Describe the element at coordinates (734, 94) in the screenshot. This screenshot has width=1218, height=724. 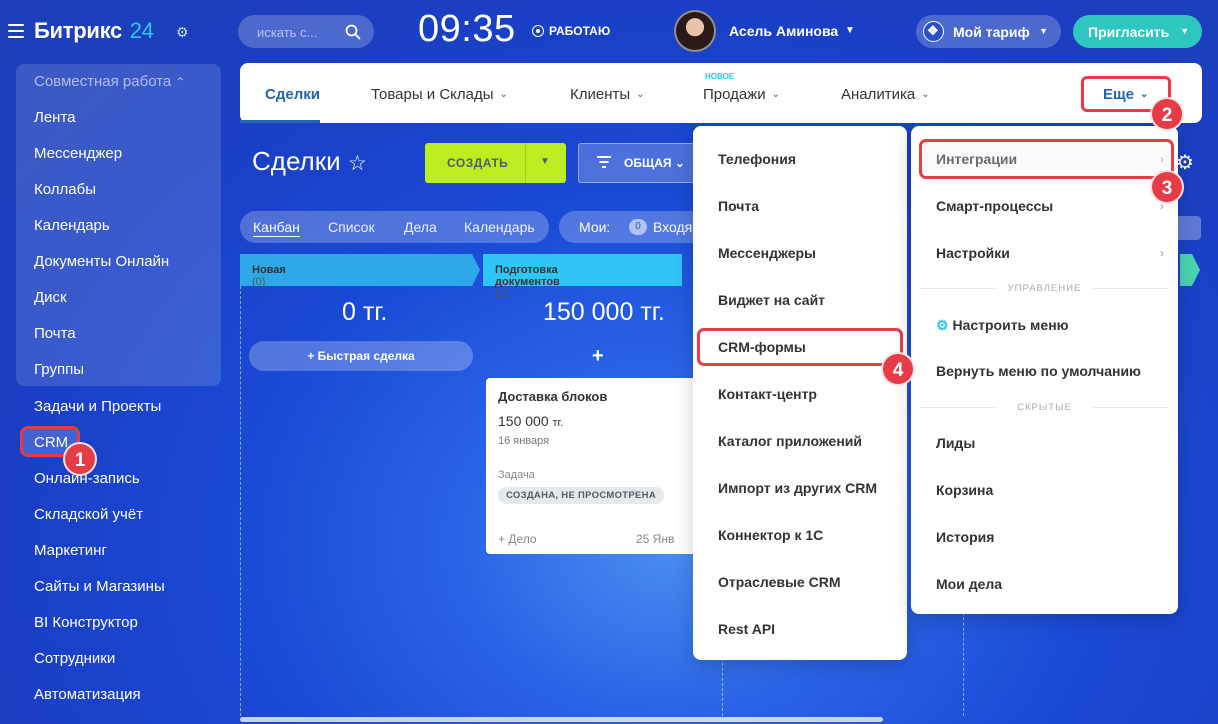
I see `tab-sales-label: Продажи` at that location.